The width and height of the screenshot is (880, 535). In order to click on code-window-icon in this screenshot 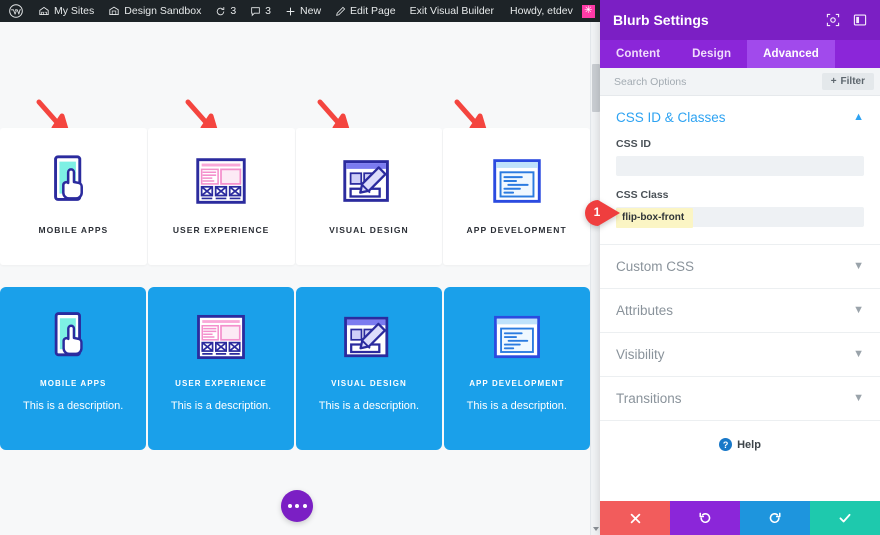, I will do `click(516, 337)`.